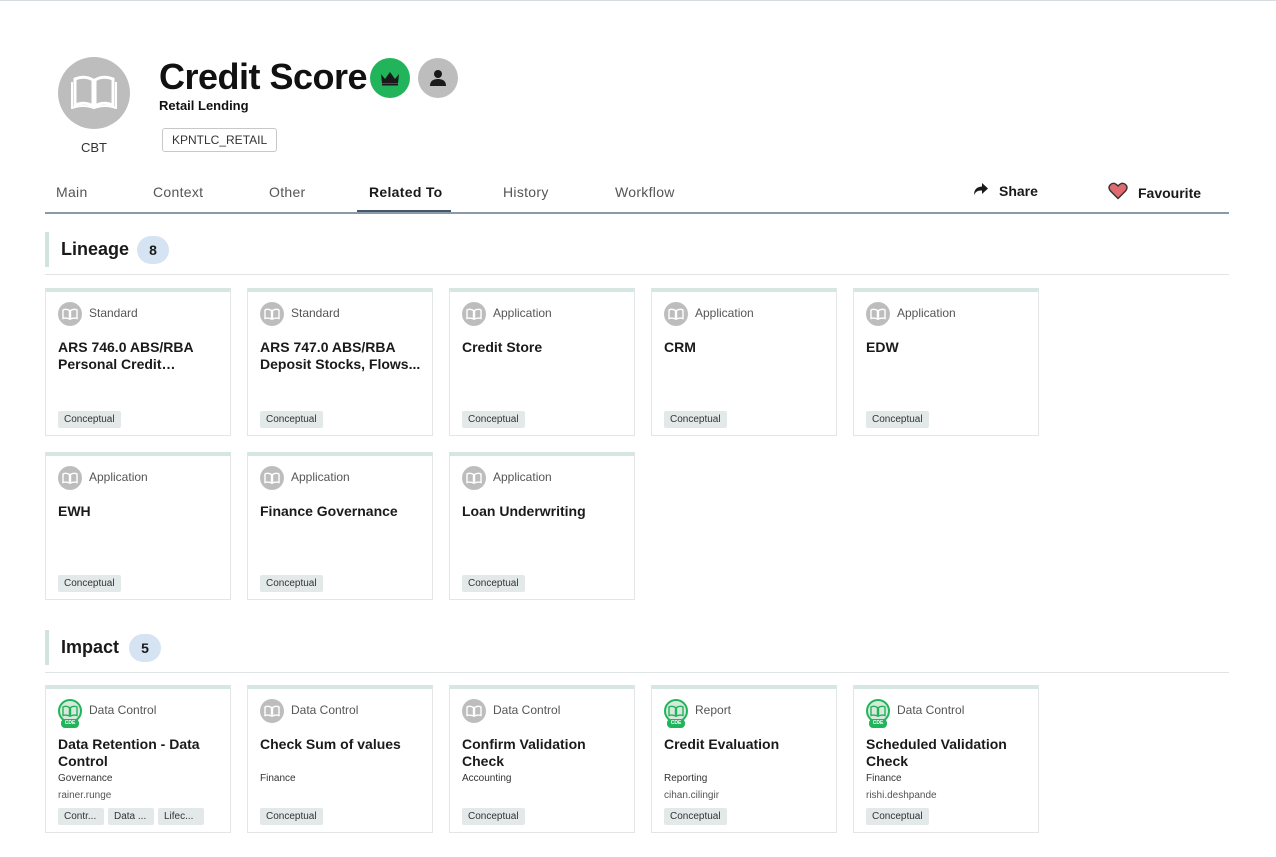 This screenshot has height=857, width=1276. I want to click on active-tab-indicator, so click(404, 211).